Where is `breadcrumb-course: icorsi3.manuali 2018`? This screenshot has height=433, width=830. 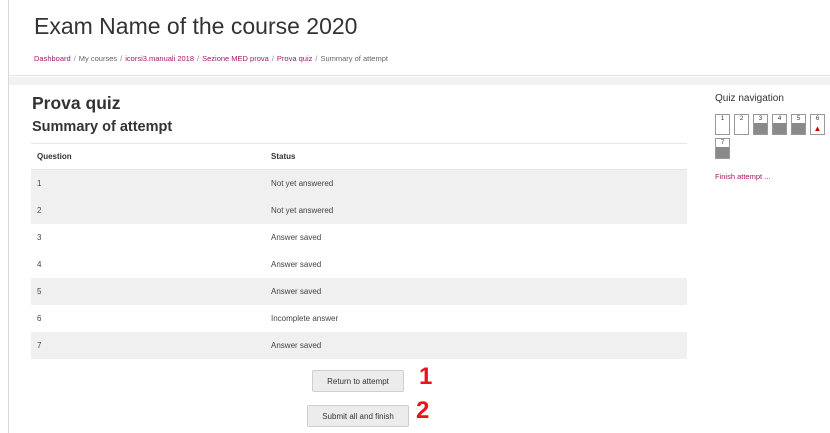
breadcrumb-course: icorsi3.manuali 2018 is located at coordinates (159, 58).